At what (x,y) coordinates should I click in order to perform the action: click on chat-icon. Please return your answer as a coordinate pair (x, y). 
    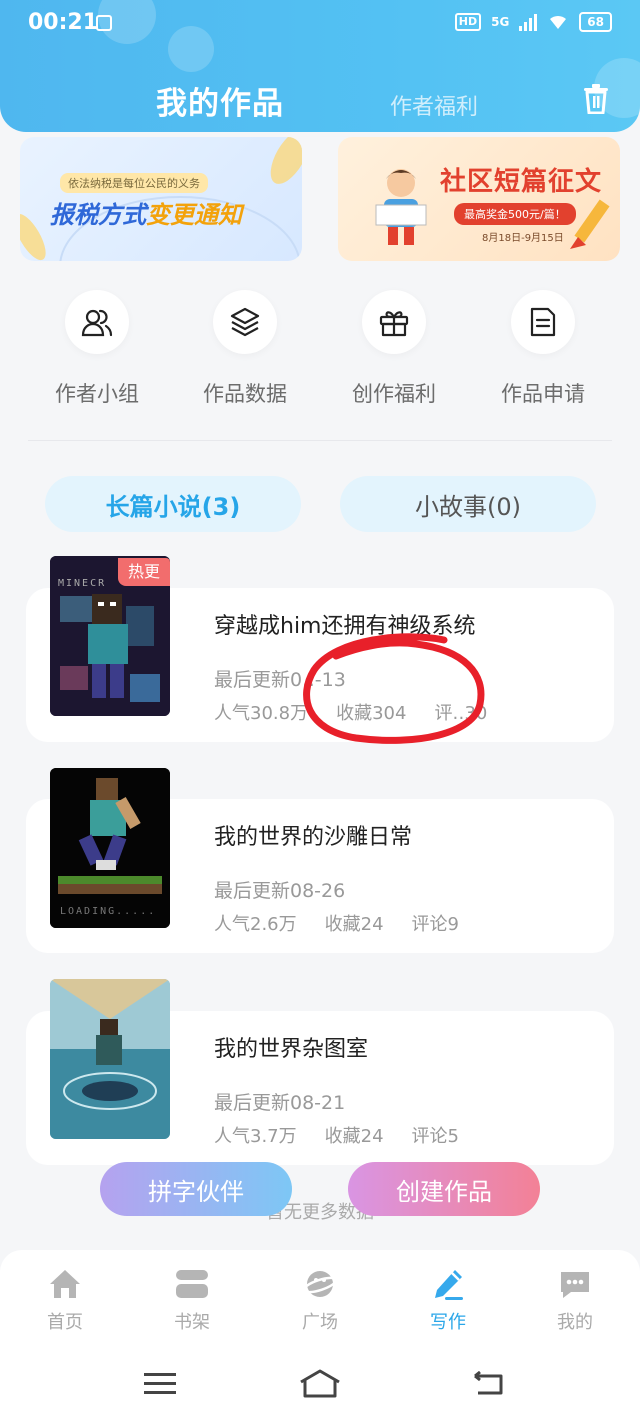
    Looking at the image, I should click on (575, 1285).